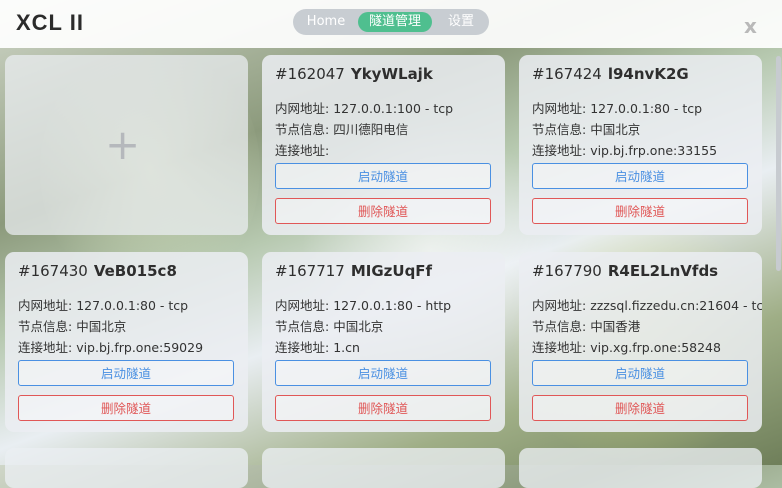  I want to click on node-info: 节点信息: 中国香港, so click(586, 325).